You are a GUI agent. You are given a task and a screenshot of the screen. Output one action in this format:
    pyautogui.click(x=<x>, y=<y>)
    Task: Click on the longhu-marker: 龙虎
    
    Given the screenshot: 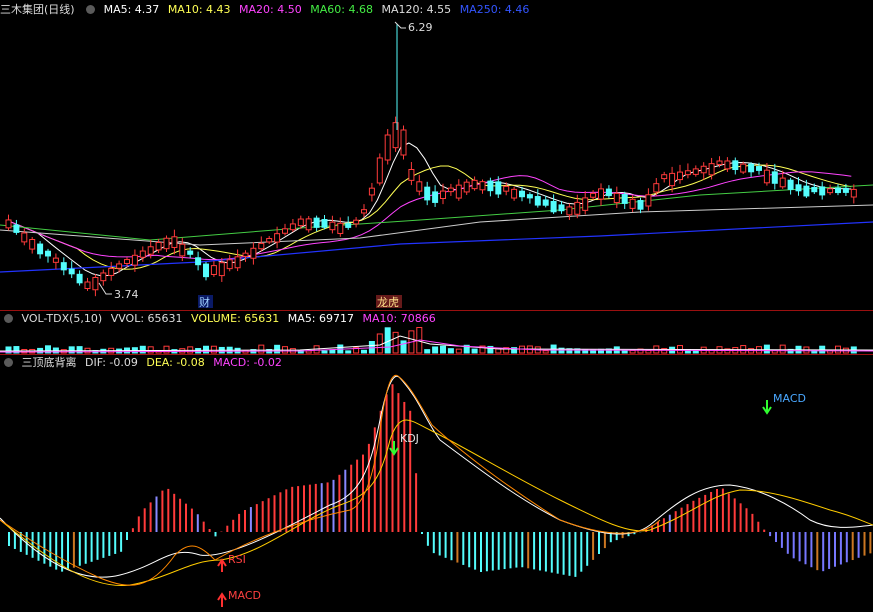 What is the action you would take?
    pyautogui.click(x=389, y=302)
    